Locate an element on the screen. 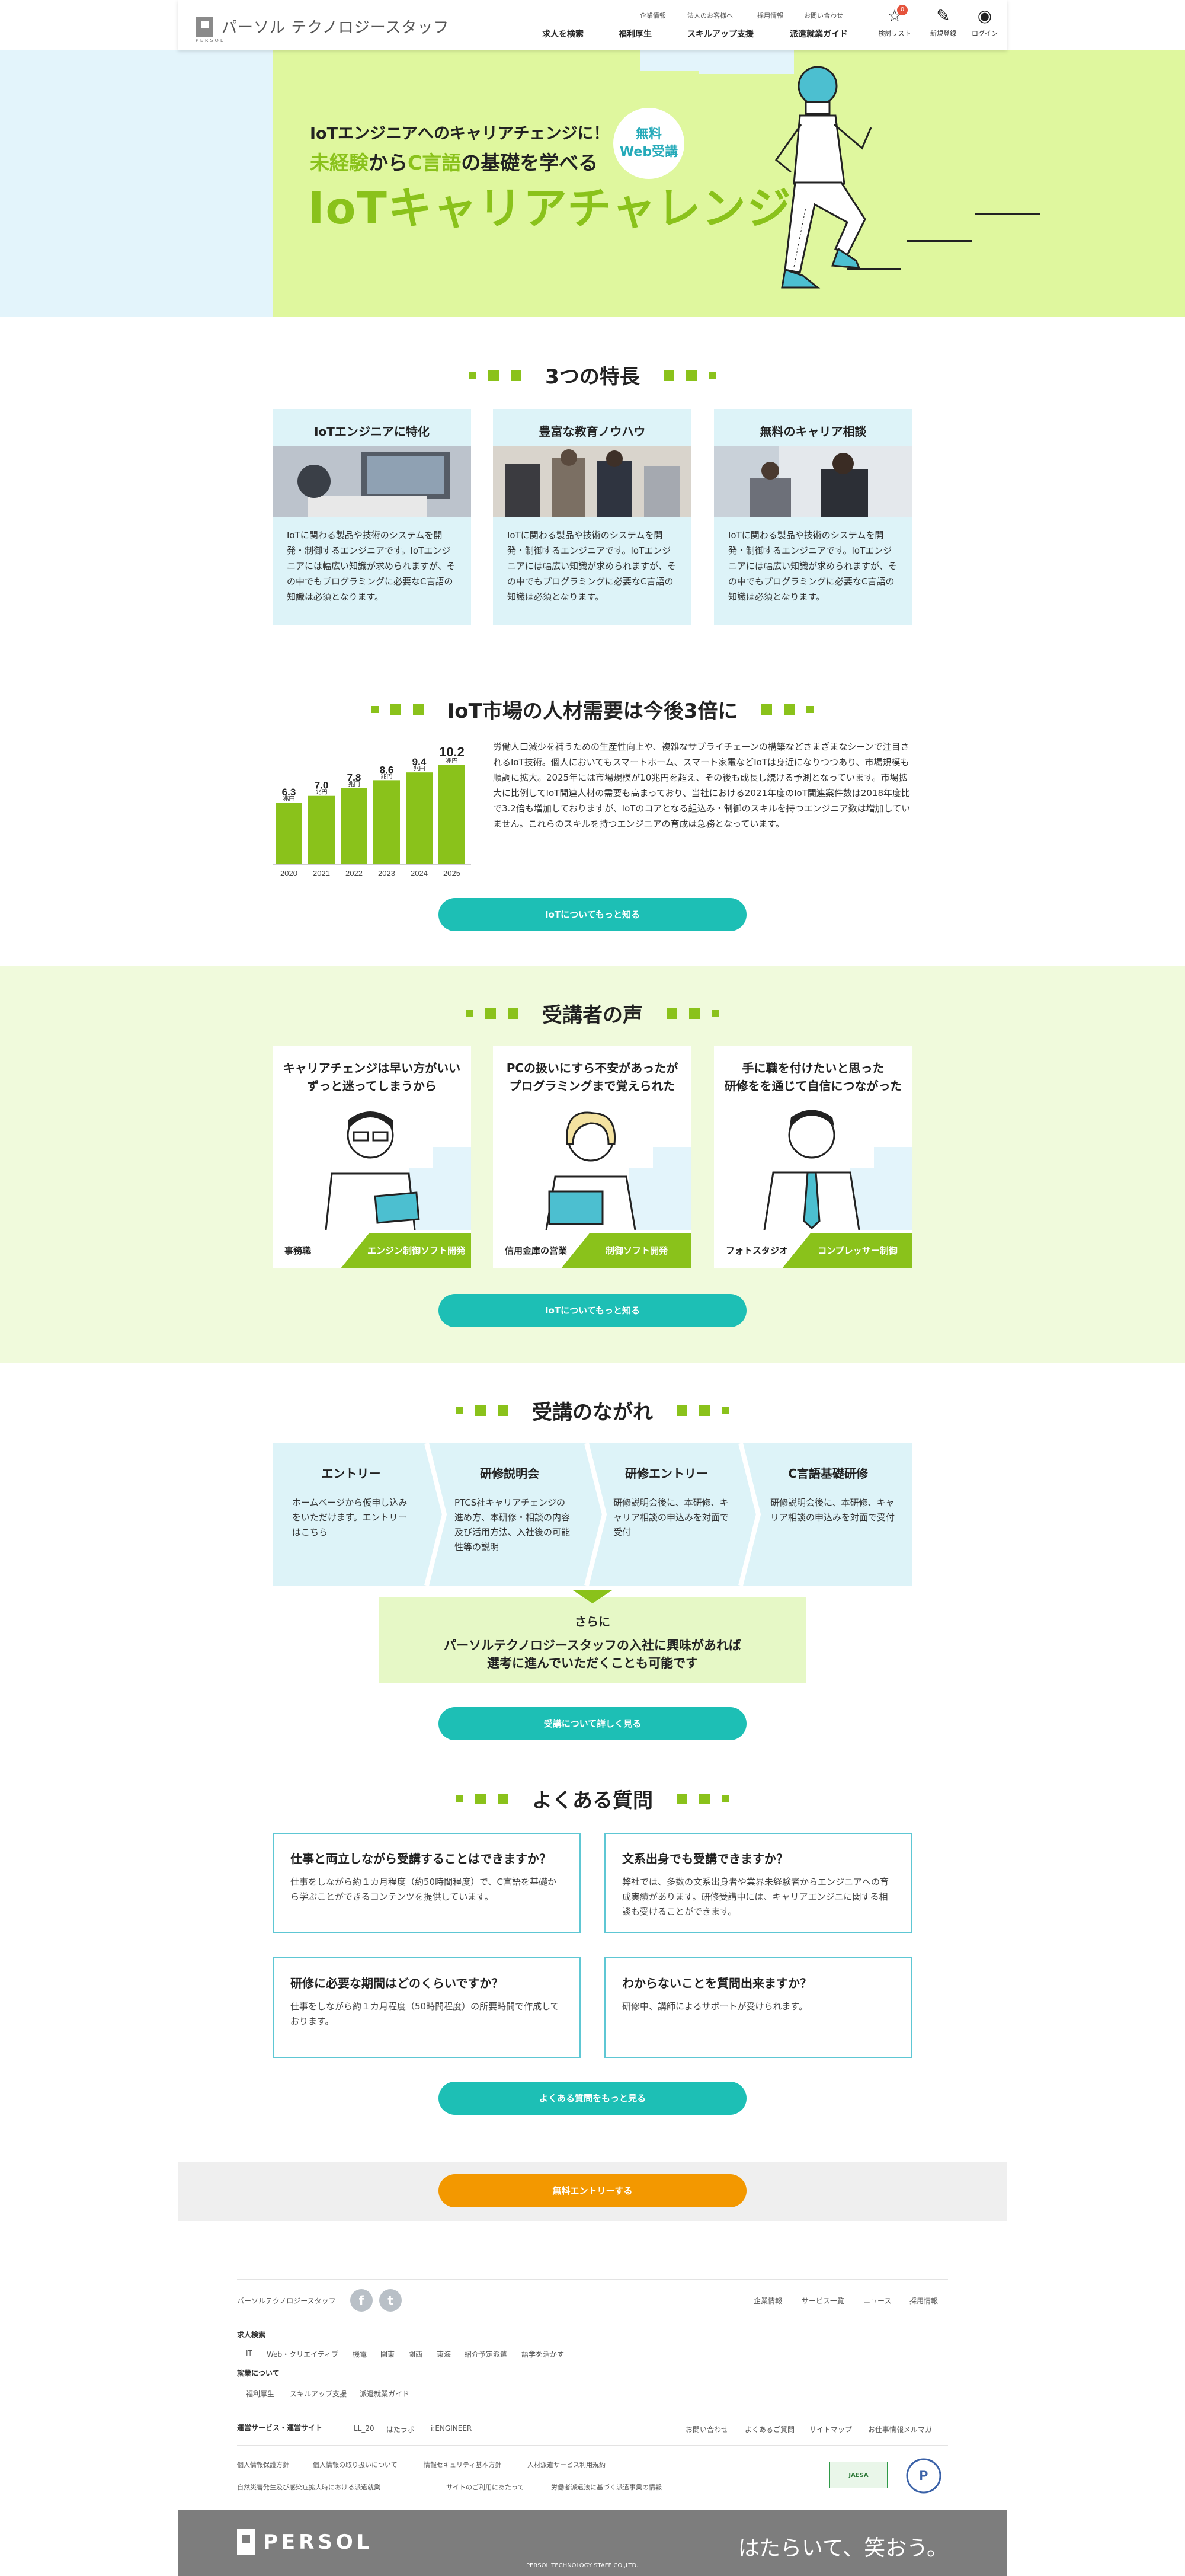 This screenshot has width=1185, height=2576. hero-stair-line is located at coordinates (1007, 214).